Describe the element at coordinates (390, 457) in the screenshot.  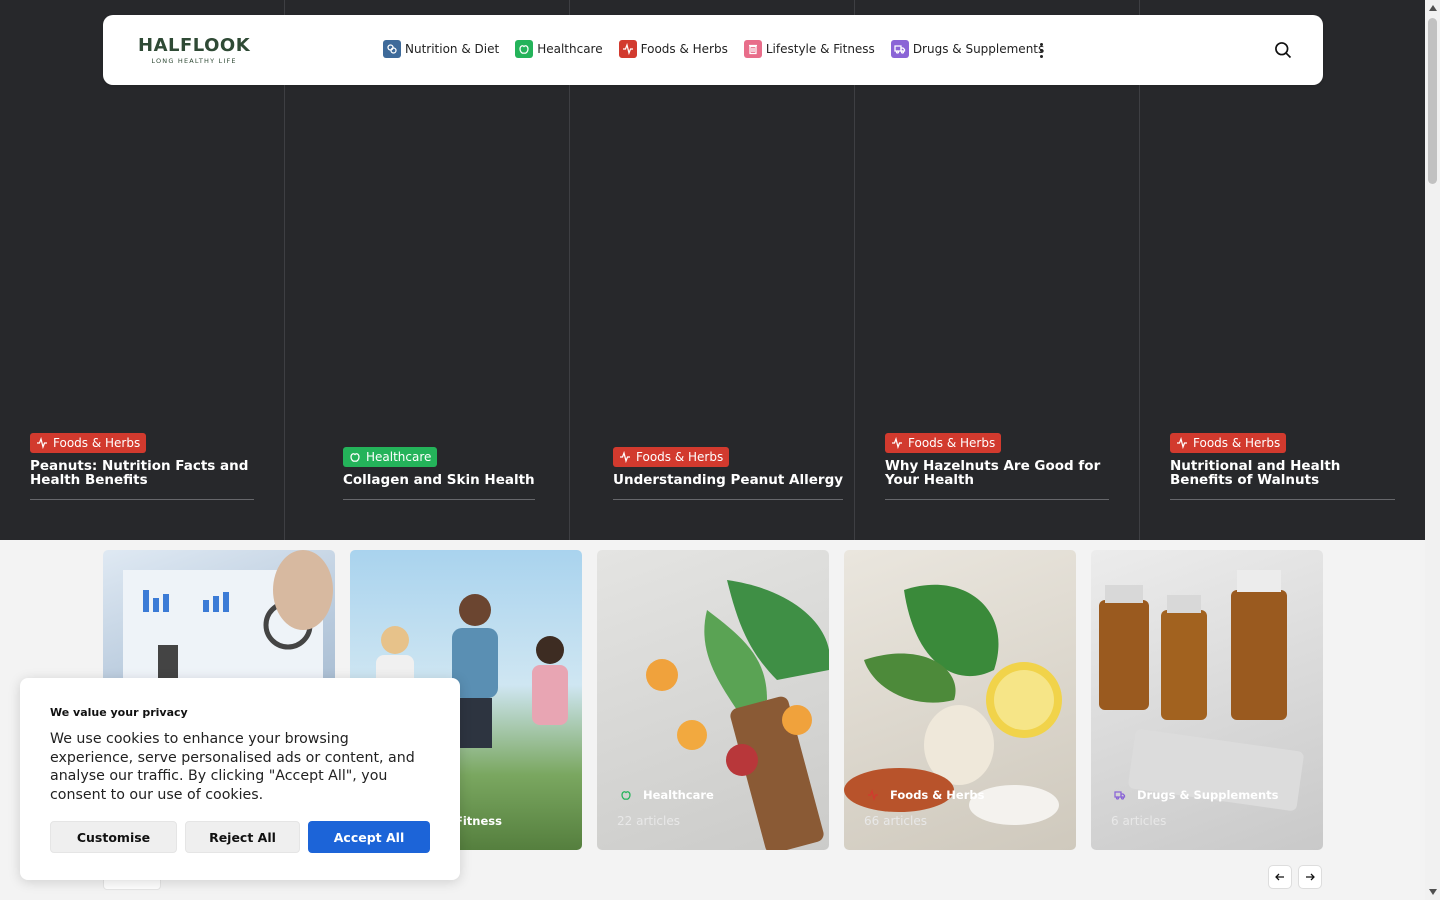
I see `category-badge: Healthcare` at that location.